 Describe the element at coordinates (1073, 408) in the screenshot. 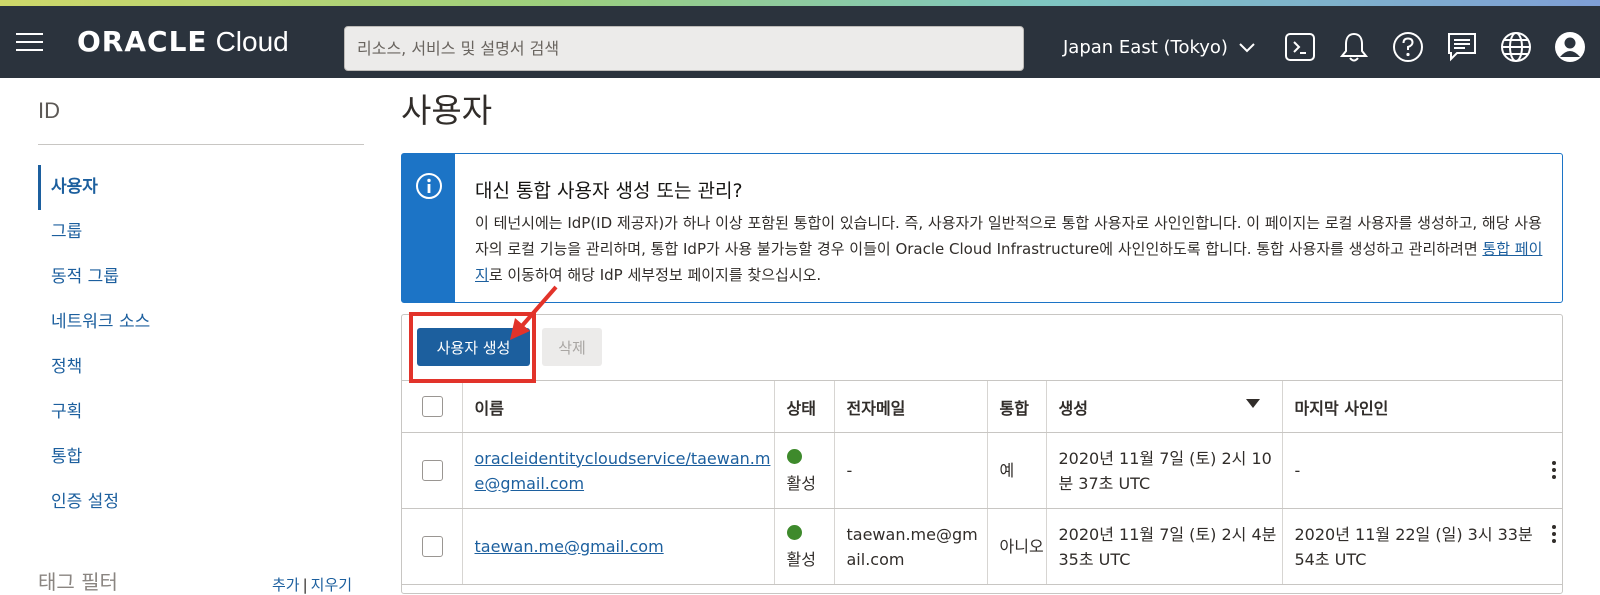

I see `column-header-created-label: 생성` at that location.